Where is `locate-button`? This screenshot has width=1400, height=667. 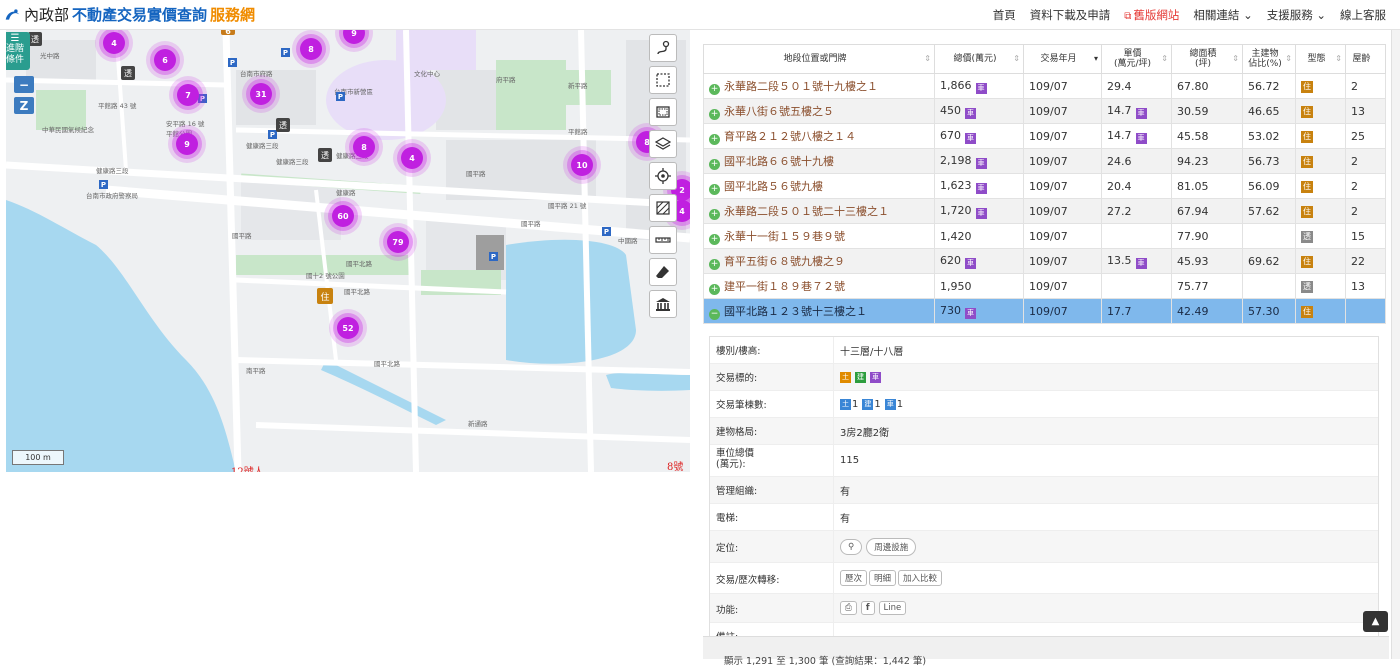 locate-button is located at coordinates (663, 176).